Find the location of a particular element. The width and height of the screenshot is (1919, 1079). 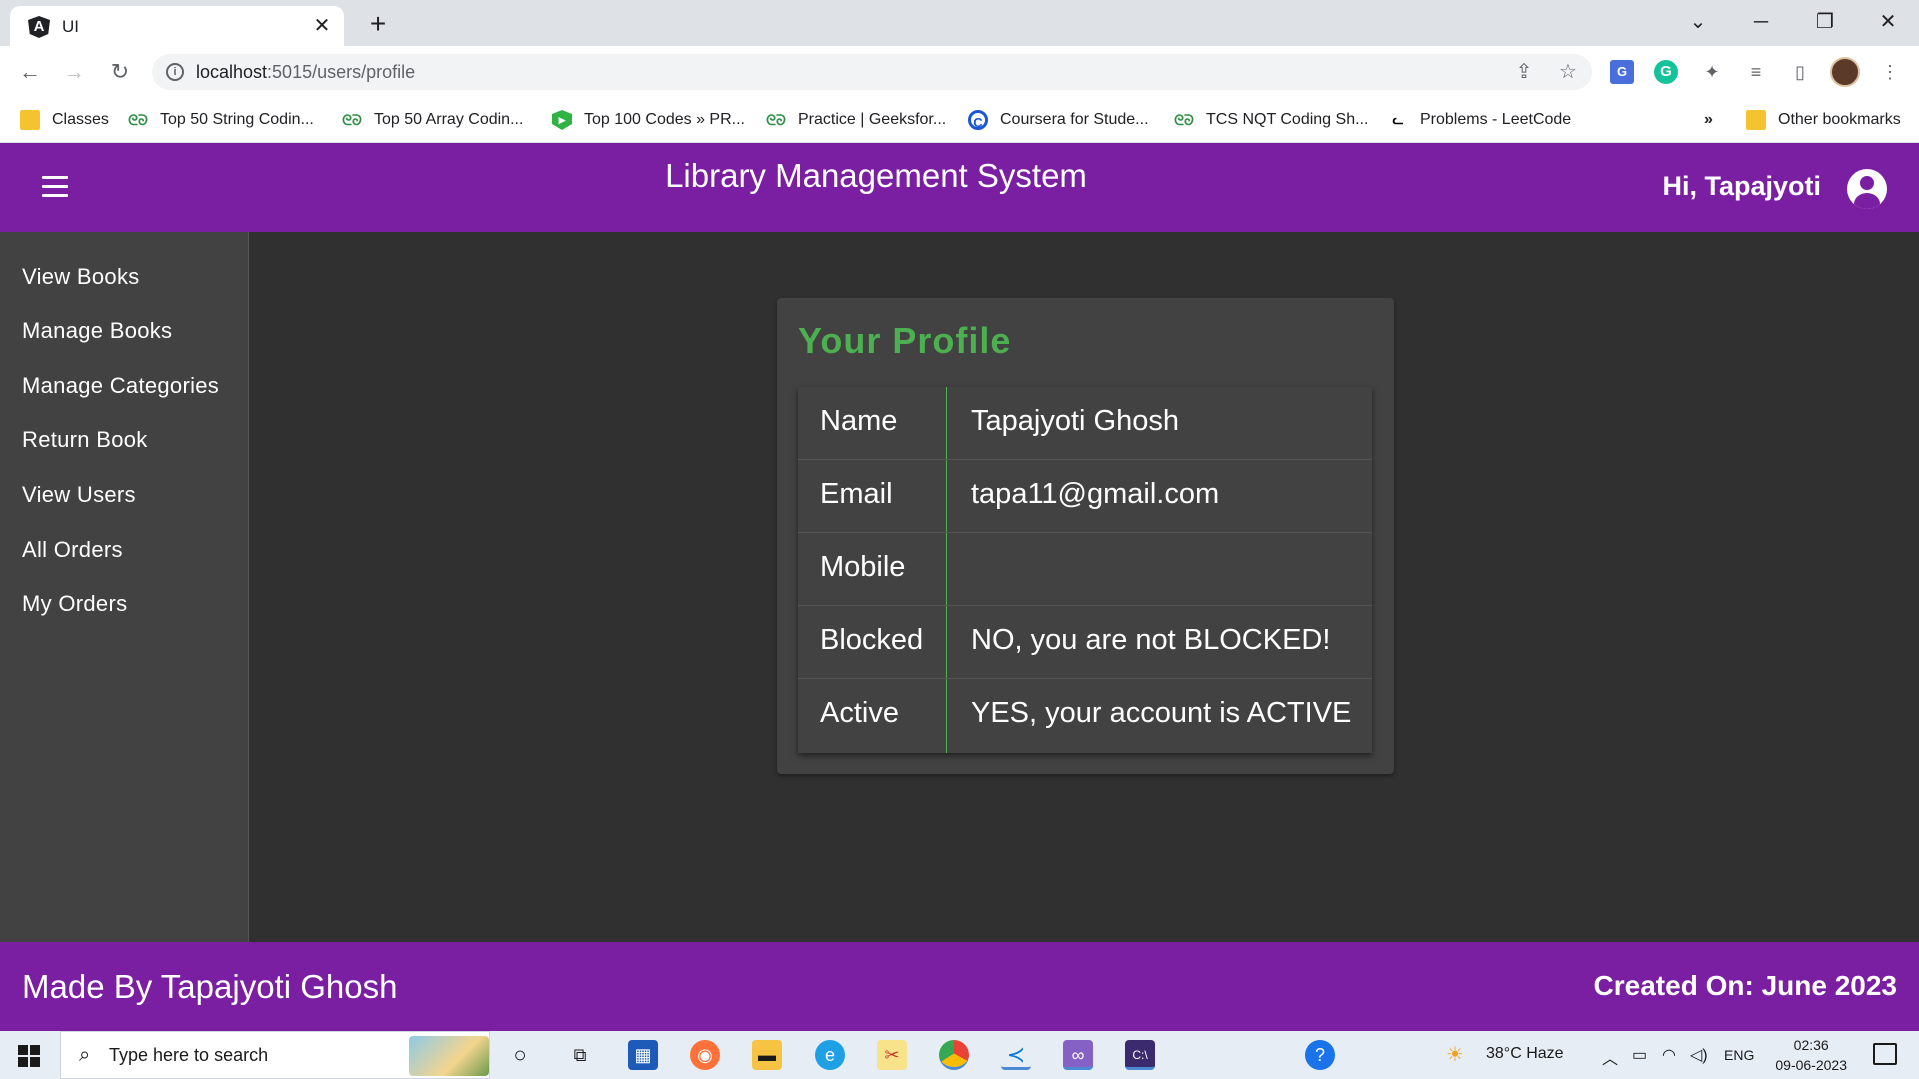

restore-button: ❐ is located at coordinates (1825, 22).